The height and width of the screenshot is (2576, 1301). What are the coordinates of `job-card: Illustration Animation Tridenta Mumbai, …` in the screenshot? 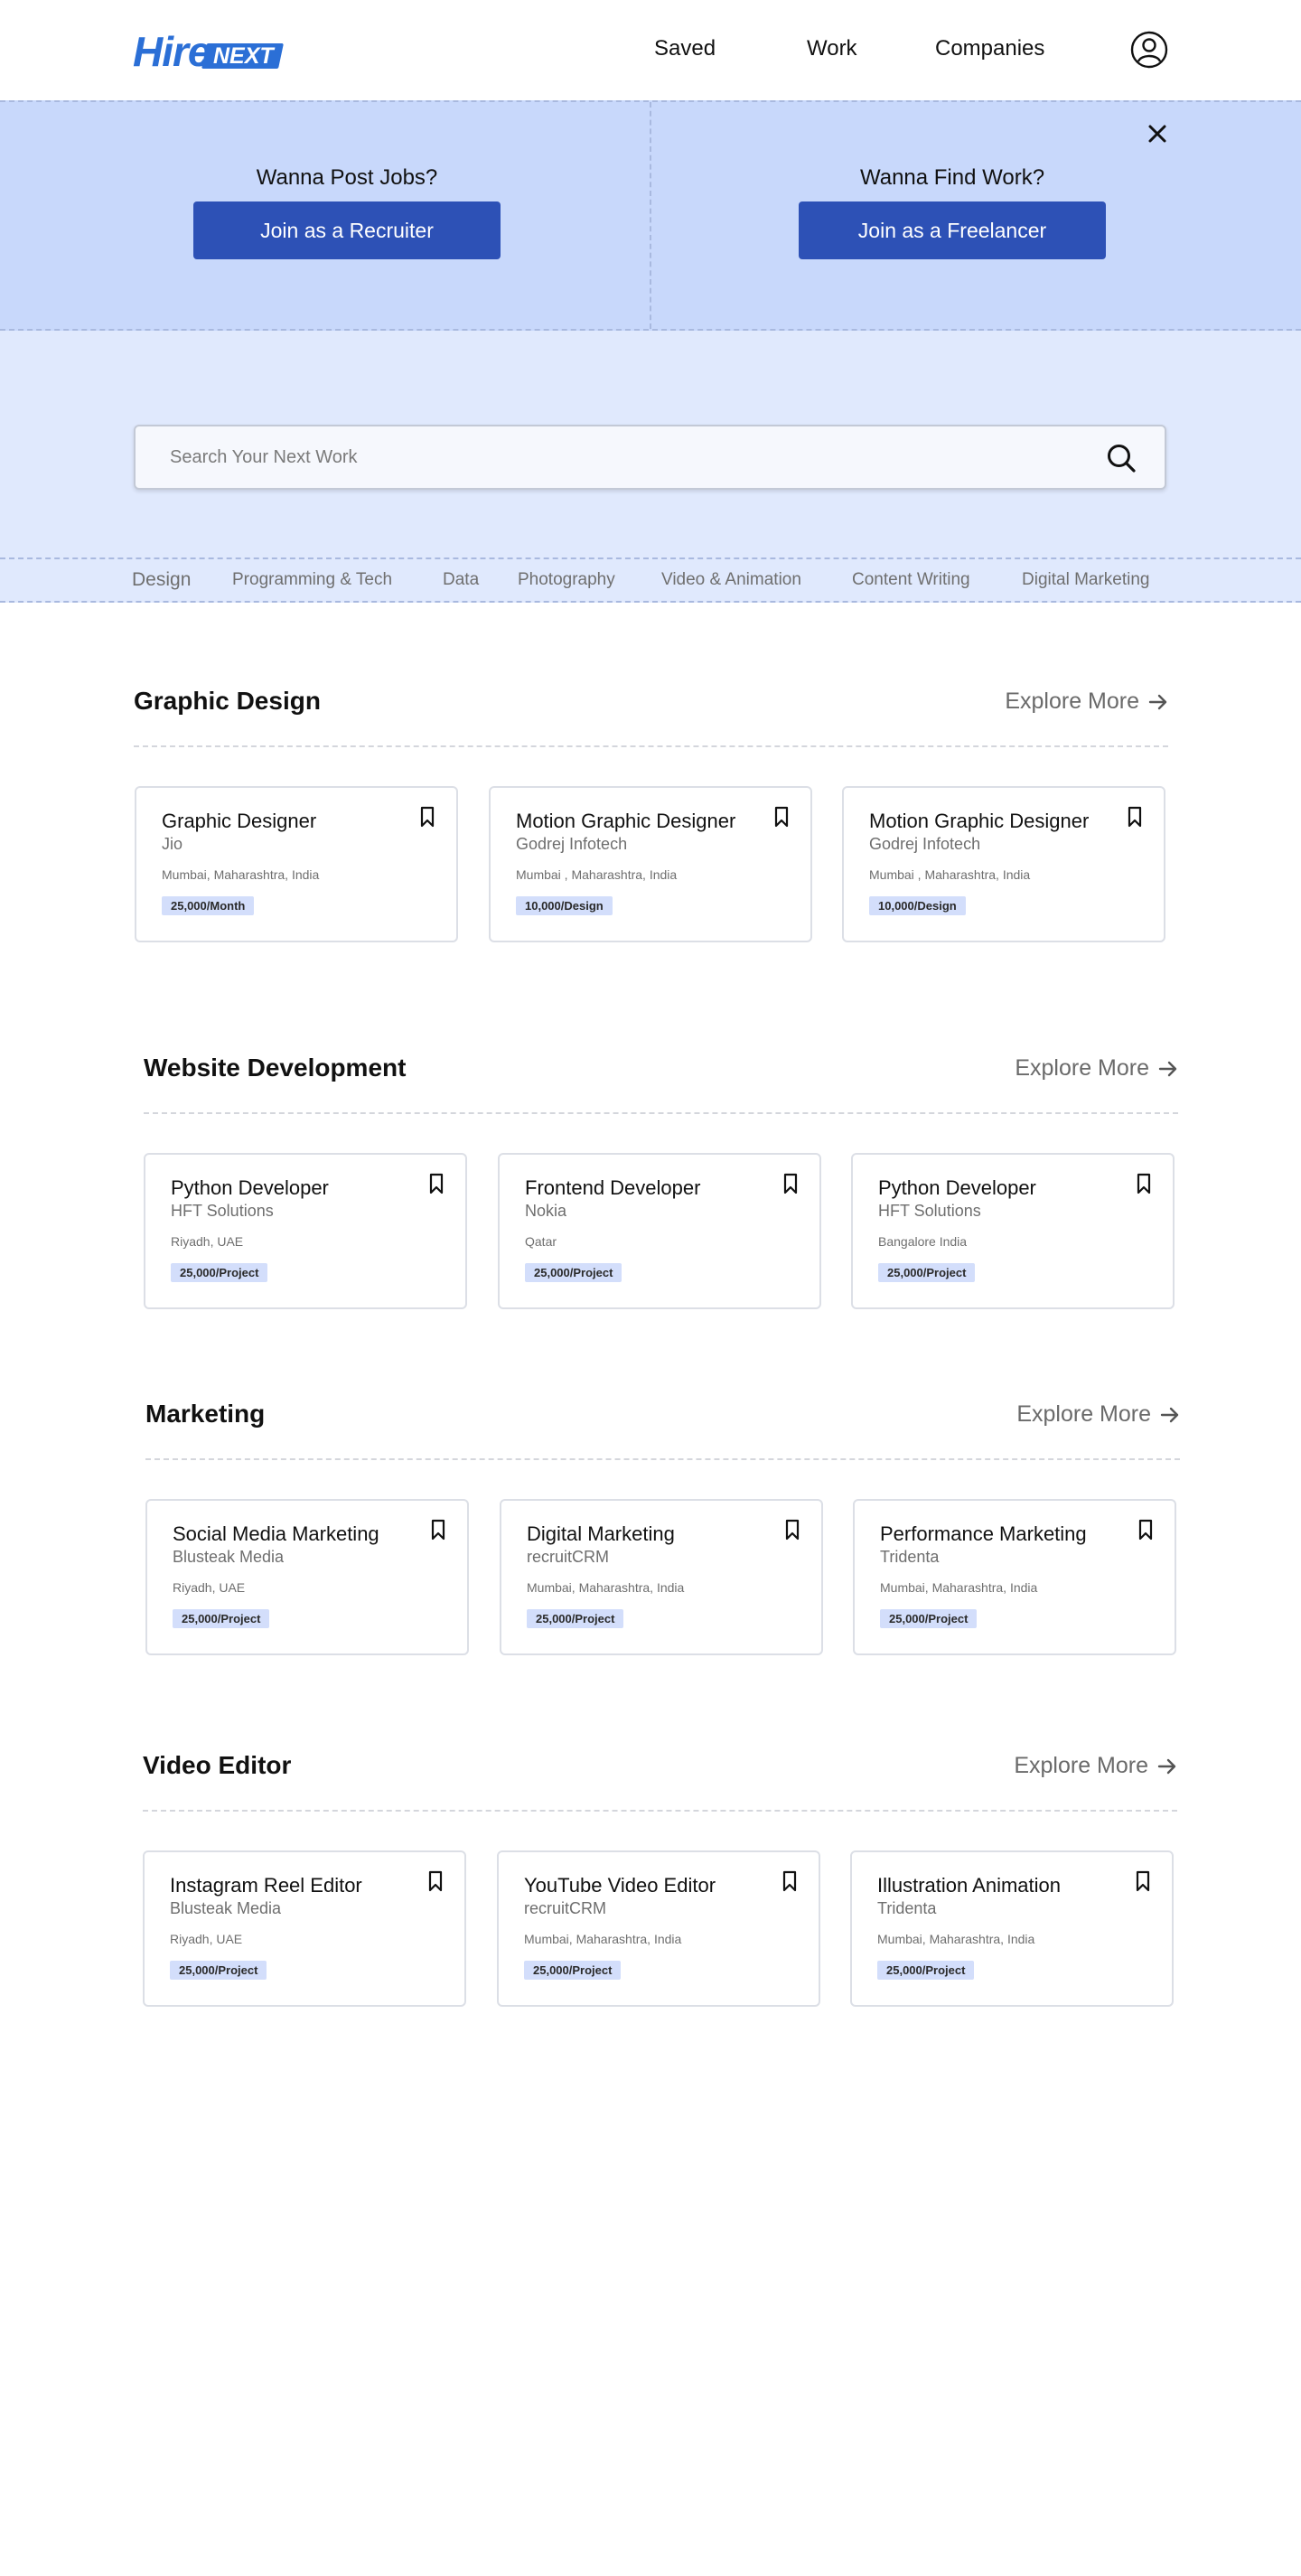 It's located at (1012, 1928).